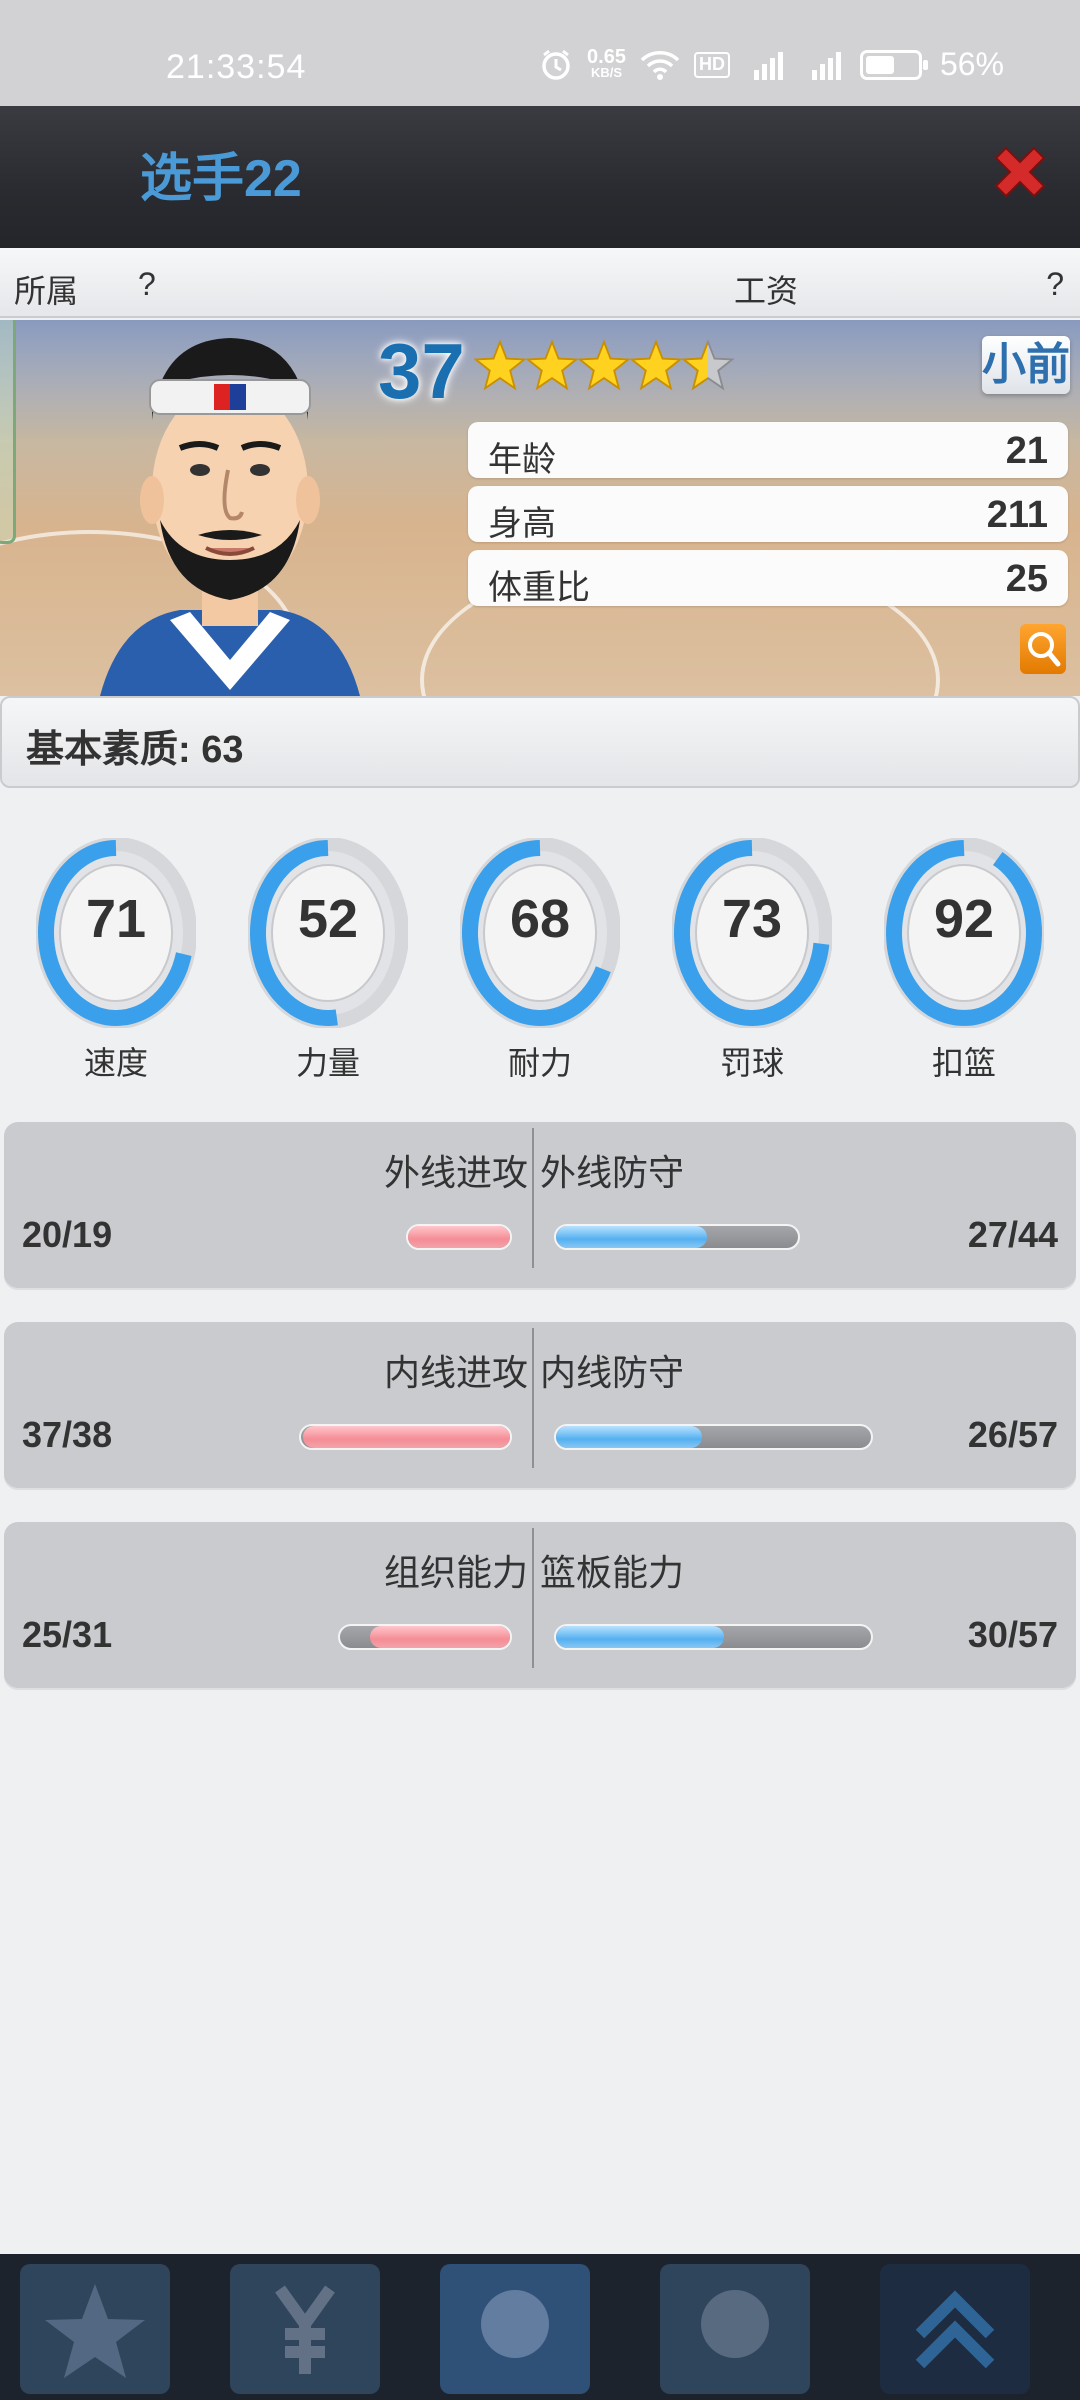  I want to click on attr-label: 身高, so click(522, 524).